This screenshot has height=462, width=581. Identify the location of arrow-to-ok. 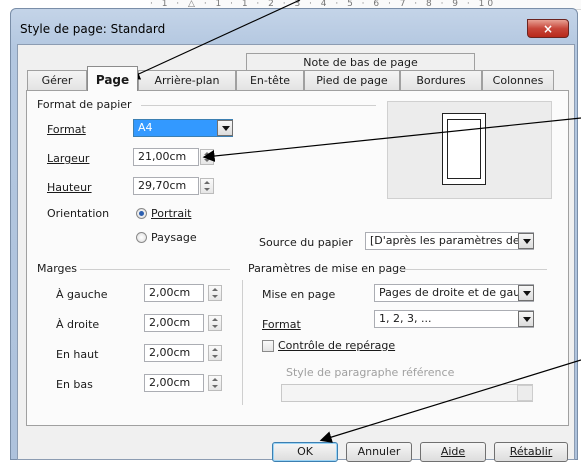
(450, 401).